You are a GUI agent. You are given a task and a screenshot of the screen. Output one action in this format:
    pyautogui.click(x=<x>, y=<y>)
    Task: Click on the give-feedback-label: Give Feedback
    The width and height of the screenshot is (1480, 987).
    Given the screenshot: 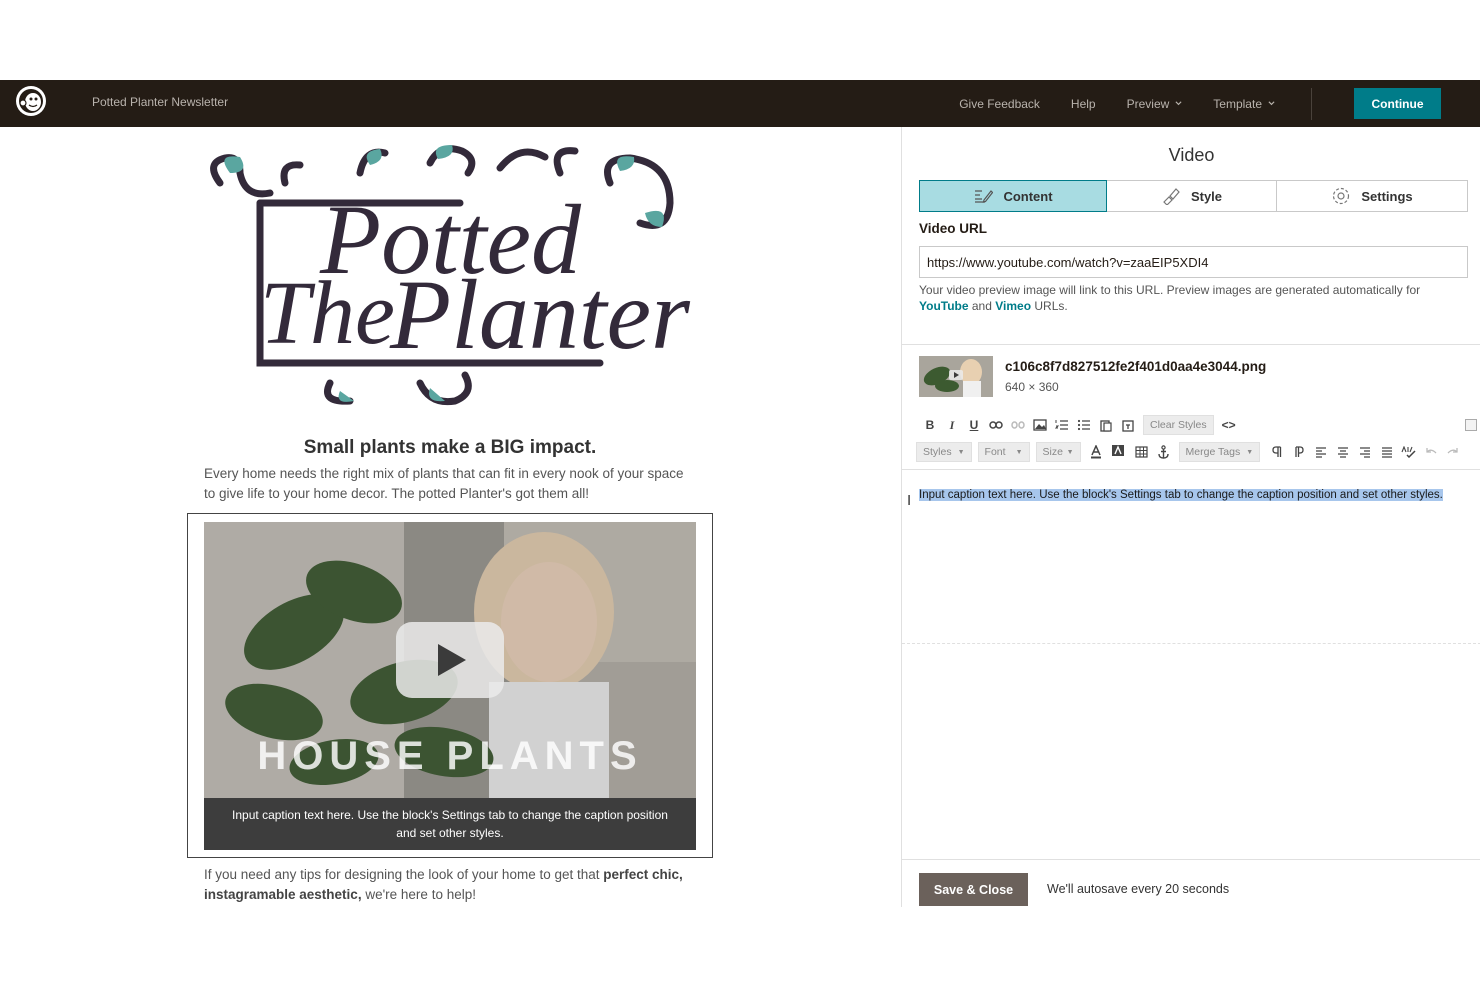 What is the action you would take?
    pyautogui.click(x=999, y=103)
    